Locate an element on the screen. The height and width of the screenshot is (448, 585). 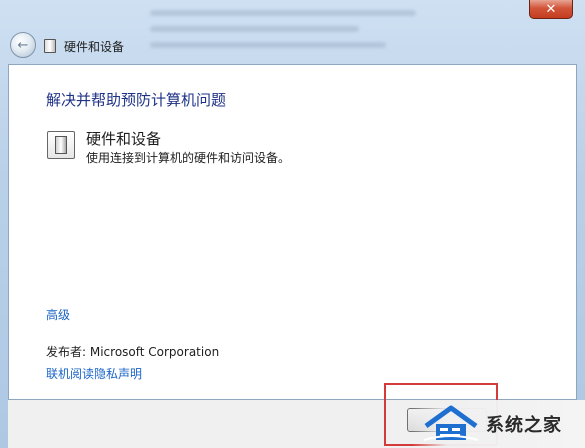
publisher-label: 发布者: Microsoft Corporation is located at coordinates (133, 352).